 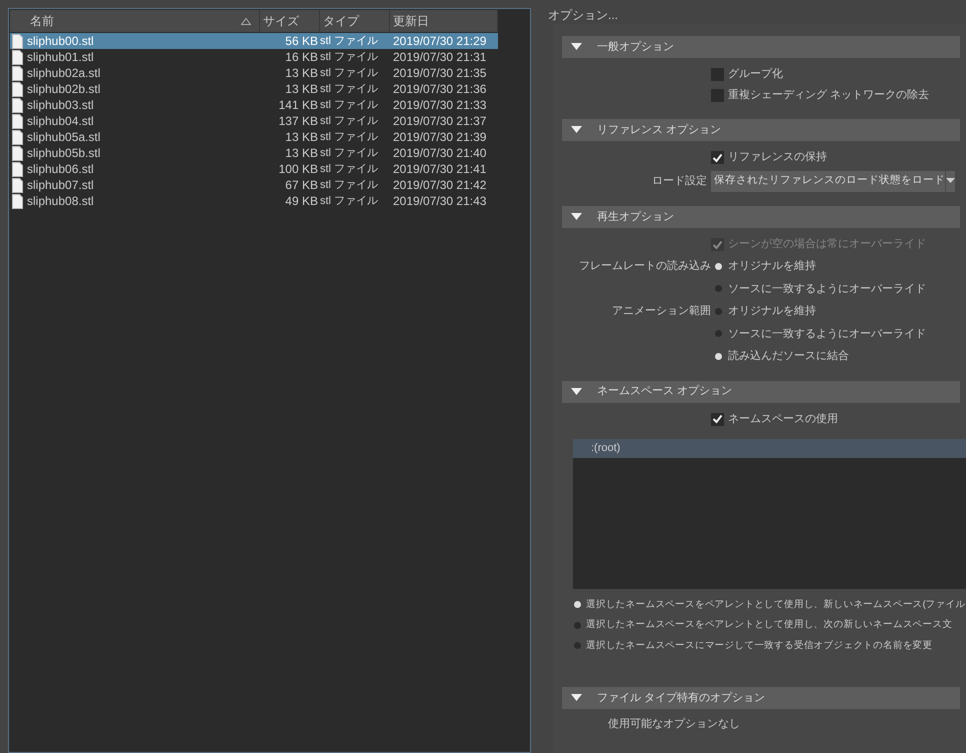 What do you see at coordinates (674, 724) in the screenshot?
I see `info-text: 使用可能なオプションなし` at bounding box center [674, 724].